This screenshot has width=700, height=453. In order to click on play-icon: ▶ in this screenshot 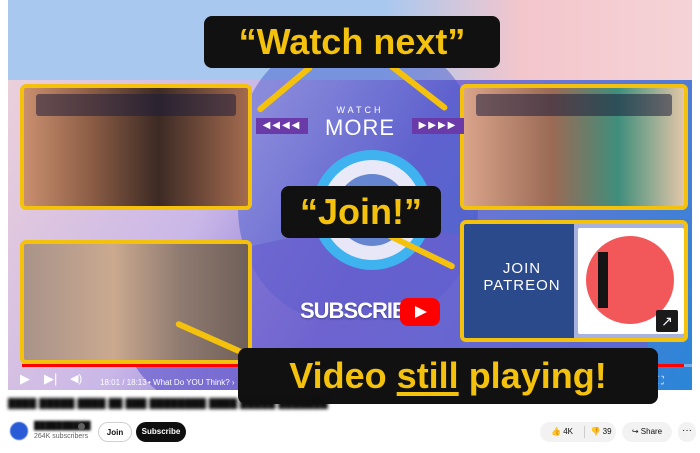, I will do `click(25, 379)`.